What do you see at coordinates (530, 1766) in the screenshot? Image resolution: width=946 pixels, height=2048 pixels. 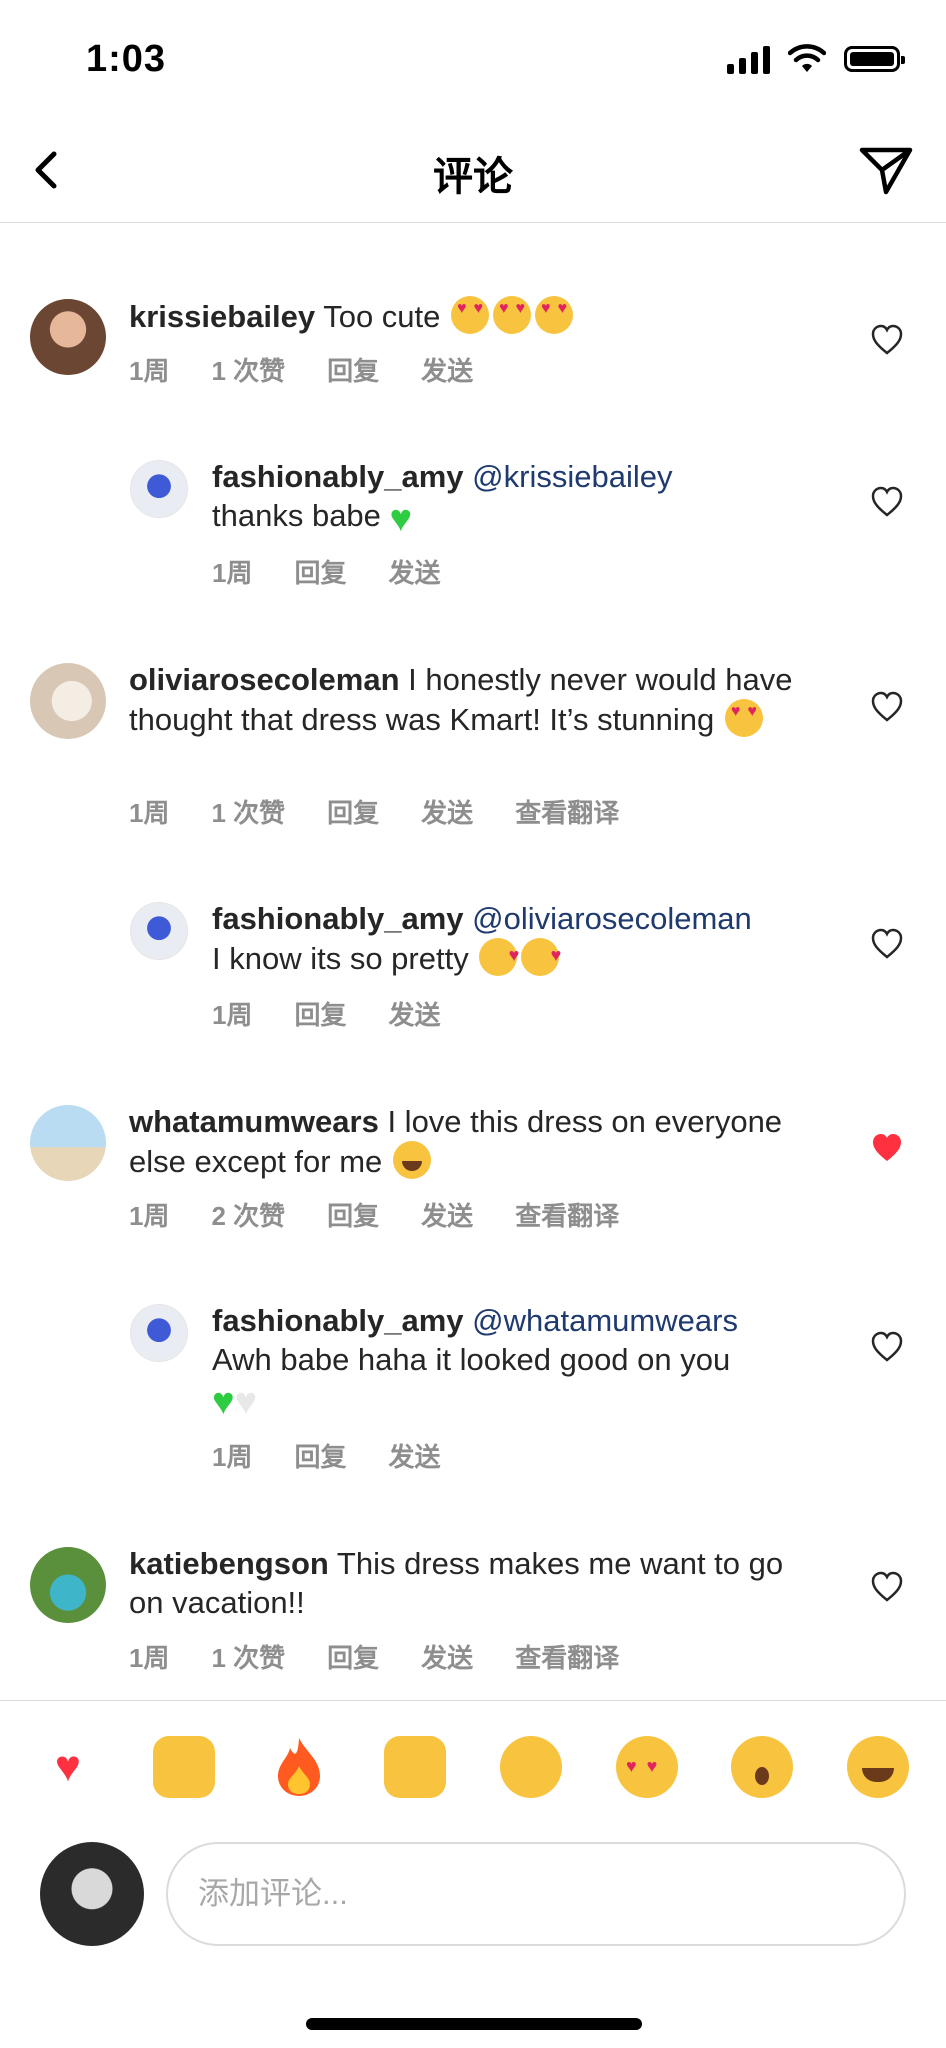 I see `crying-face-reaction-icon` at bounding box center [530, 1766].